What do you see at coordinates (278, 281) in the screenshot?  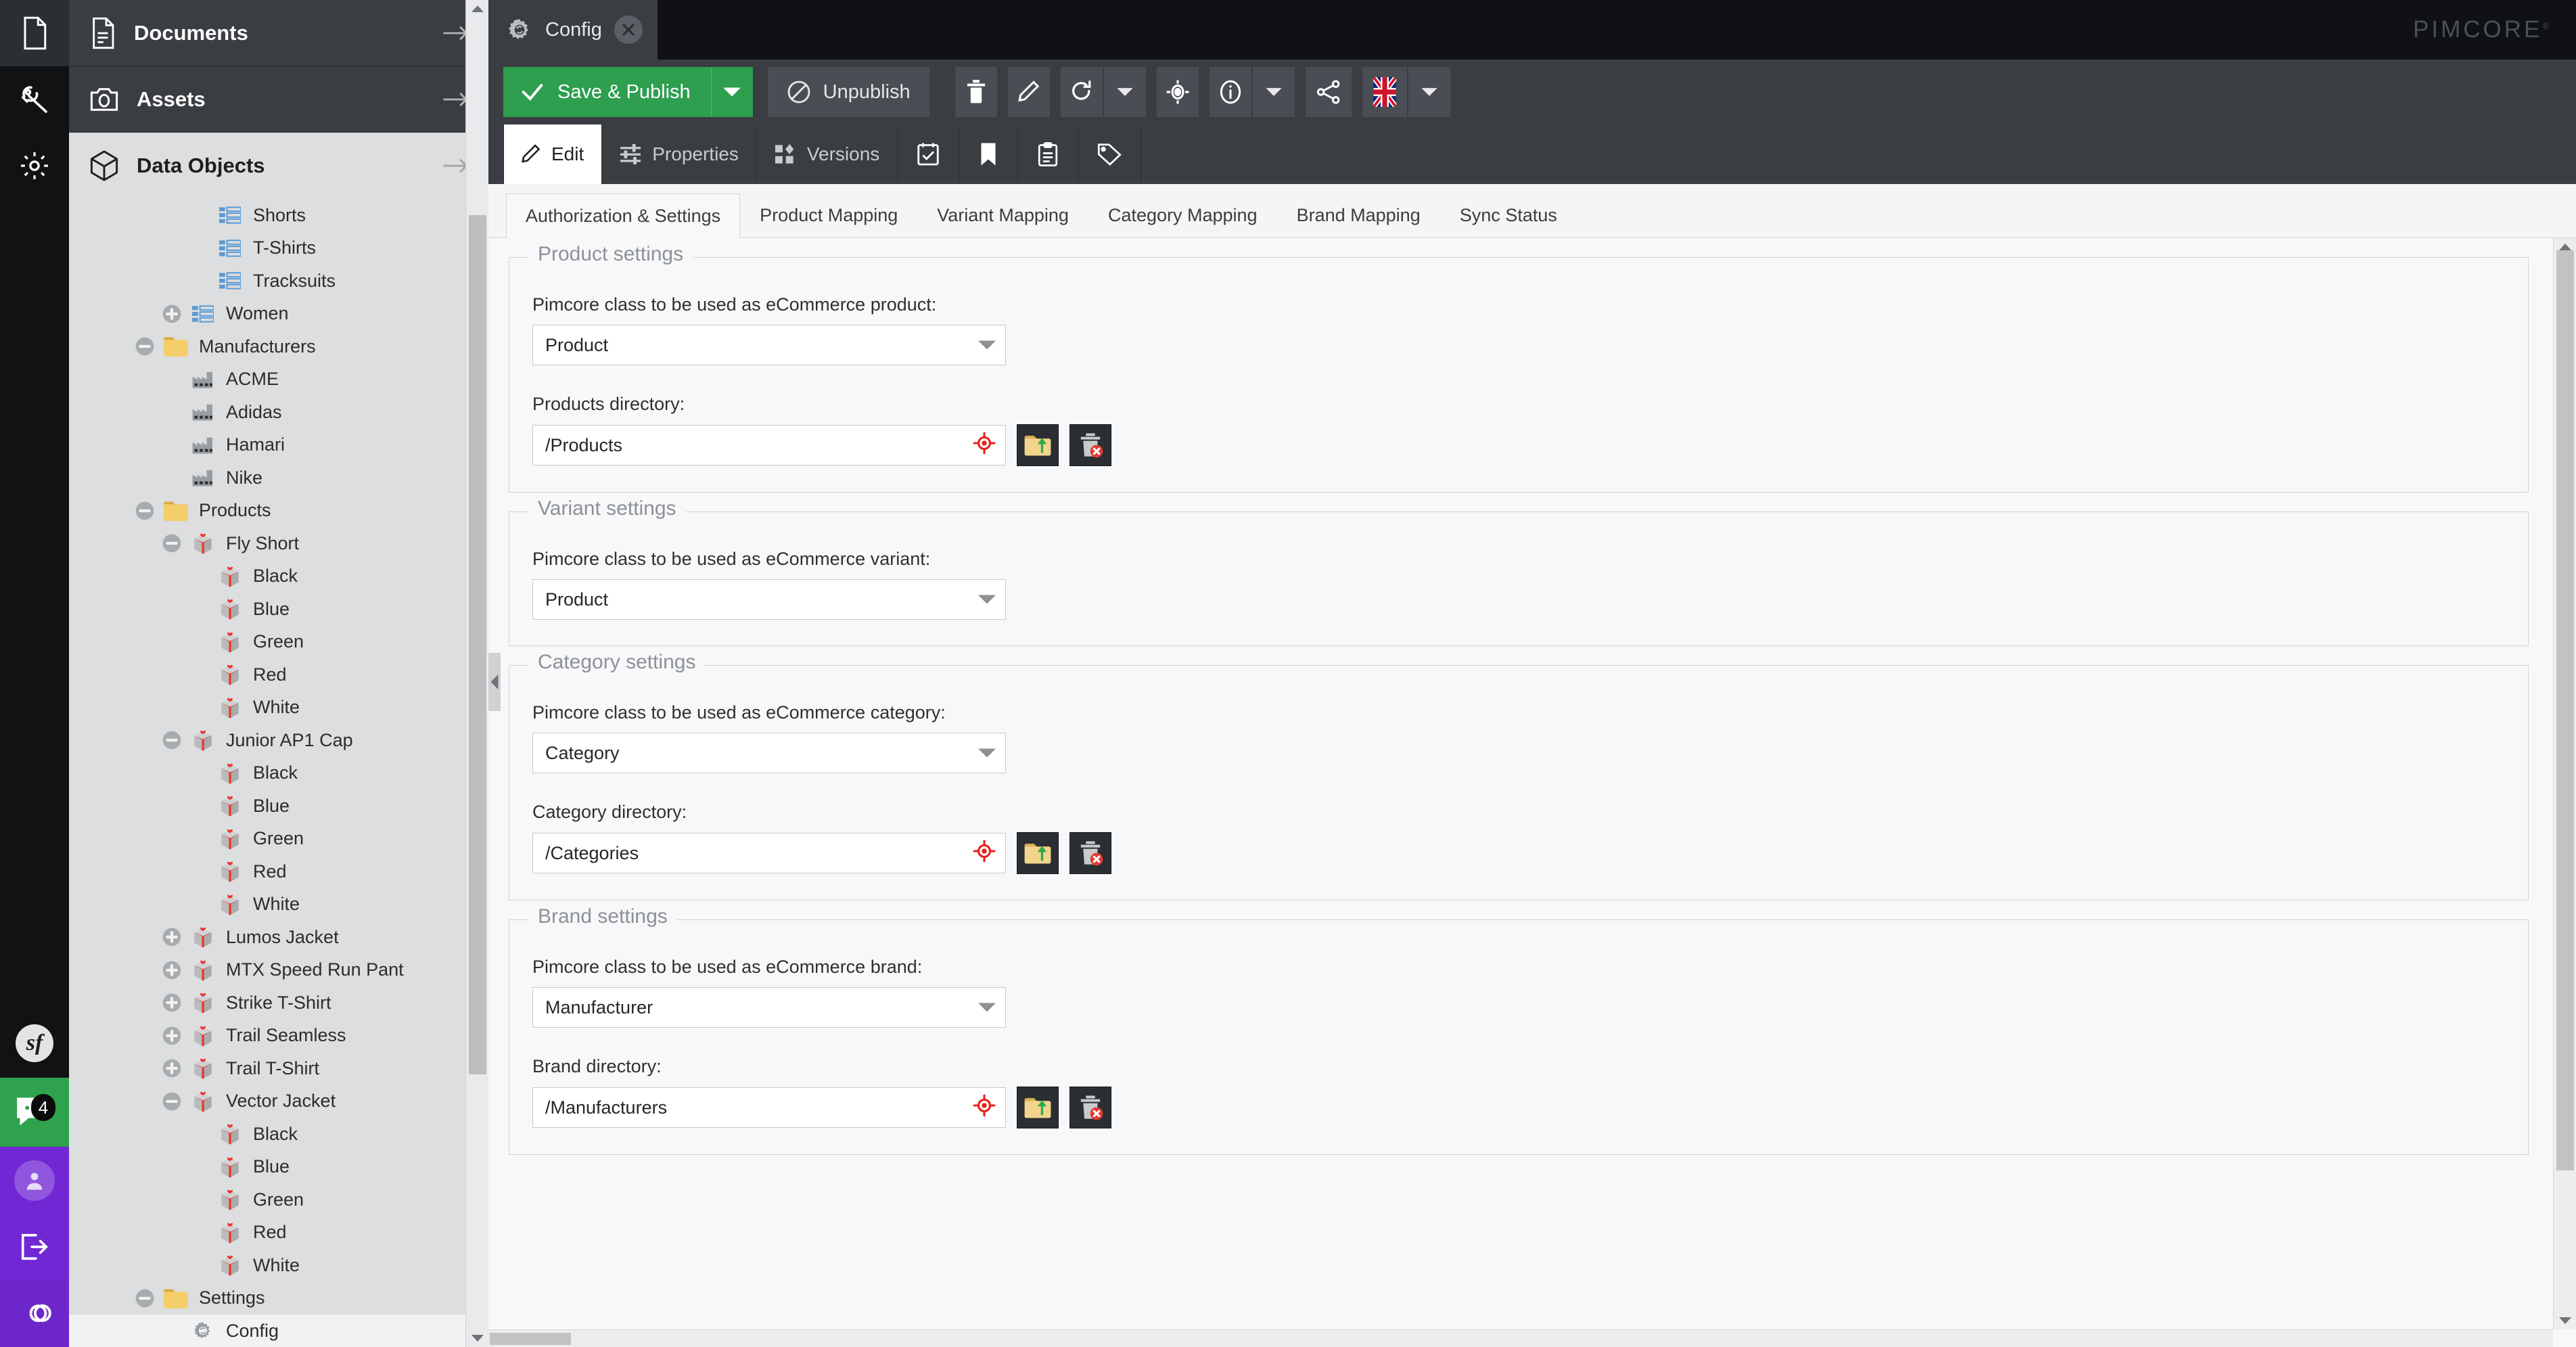 I see `tree-node: Tracksuits` at bounding box center [278, 281].